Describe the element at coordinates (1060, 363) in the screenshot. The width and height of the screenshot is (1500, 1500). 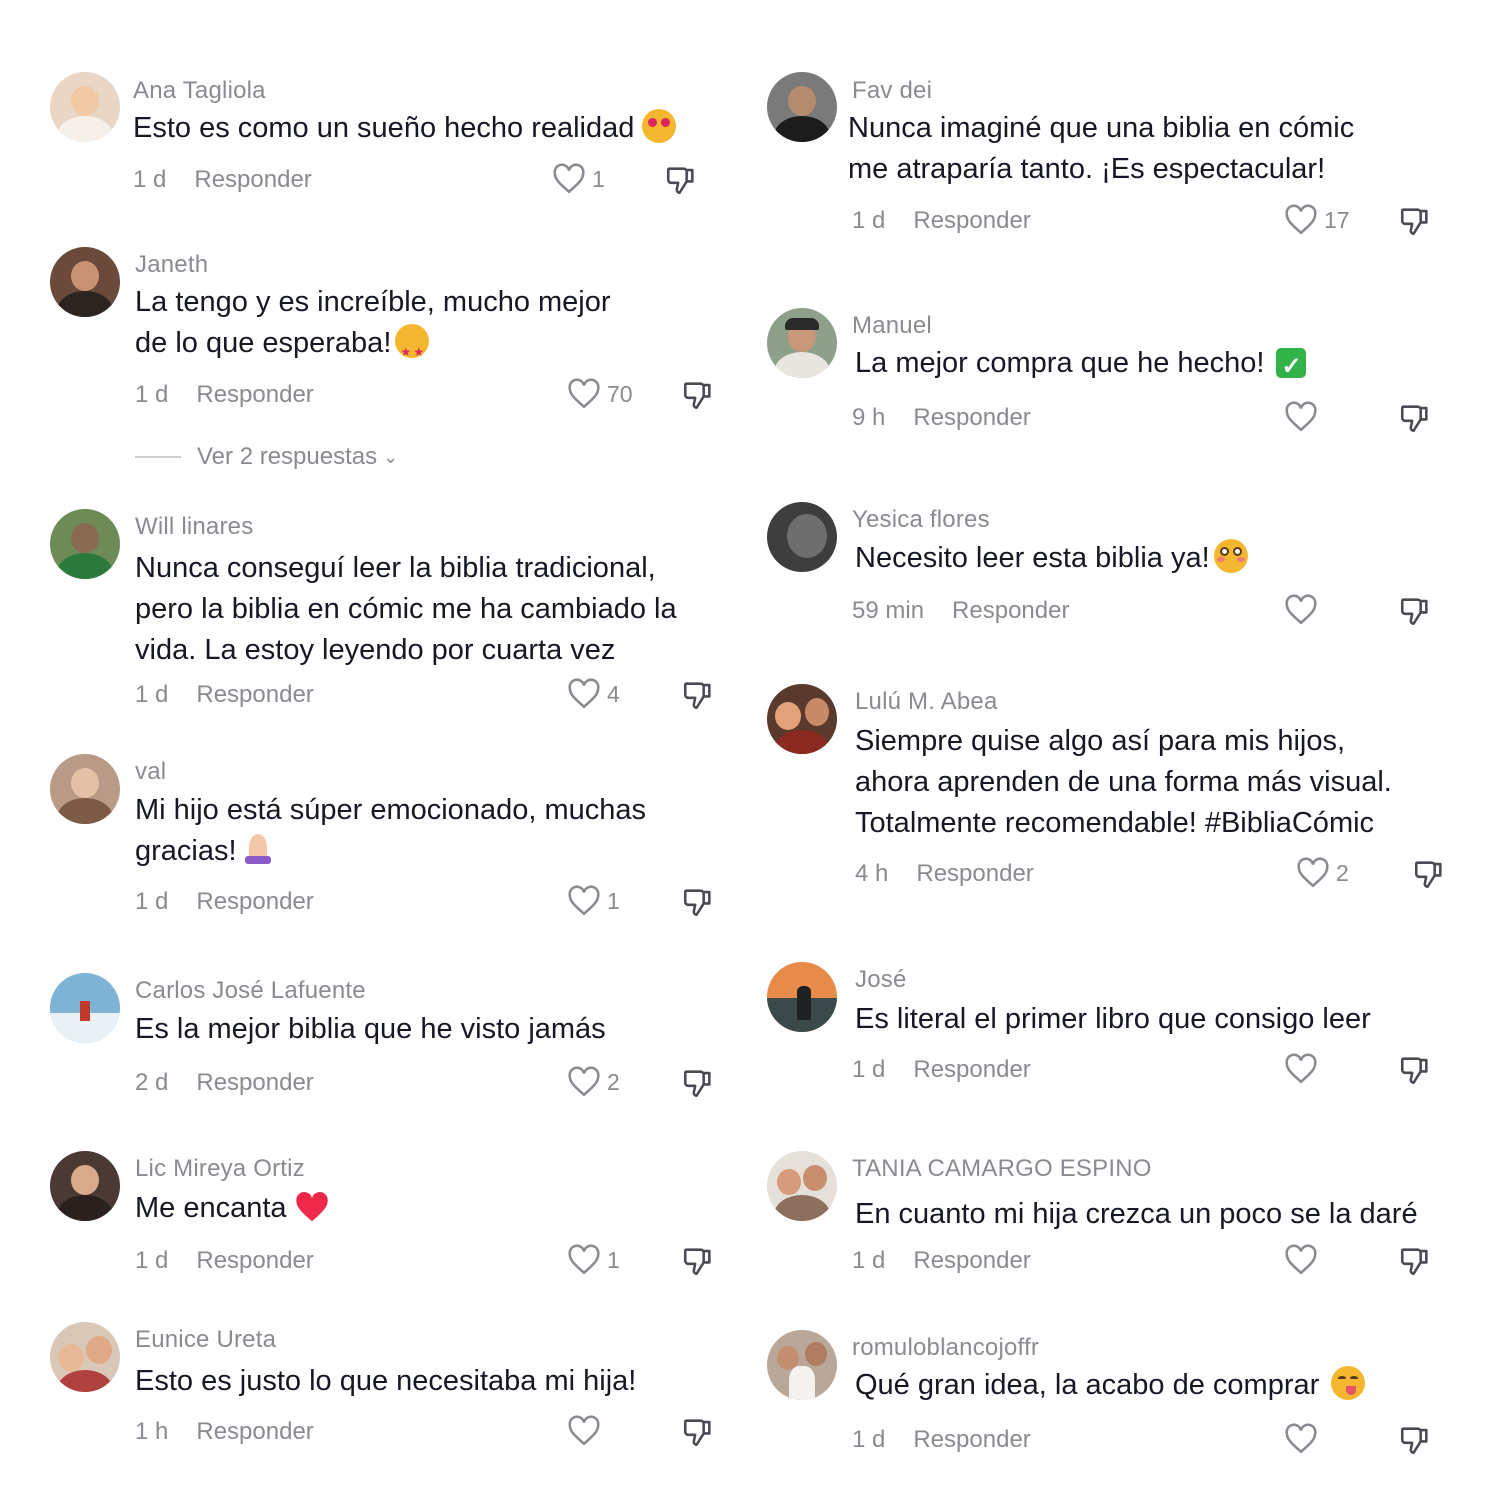
I see `comment-line: La mejor compra que he hecho!` at that location.